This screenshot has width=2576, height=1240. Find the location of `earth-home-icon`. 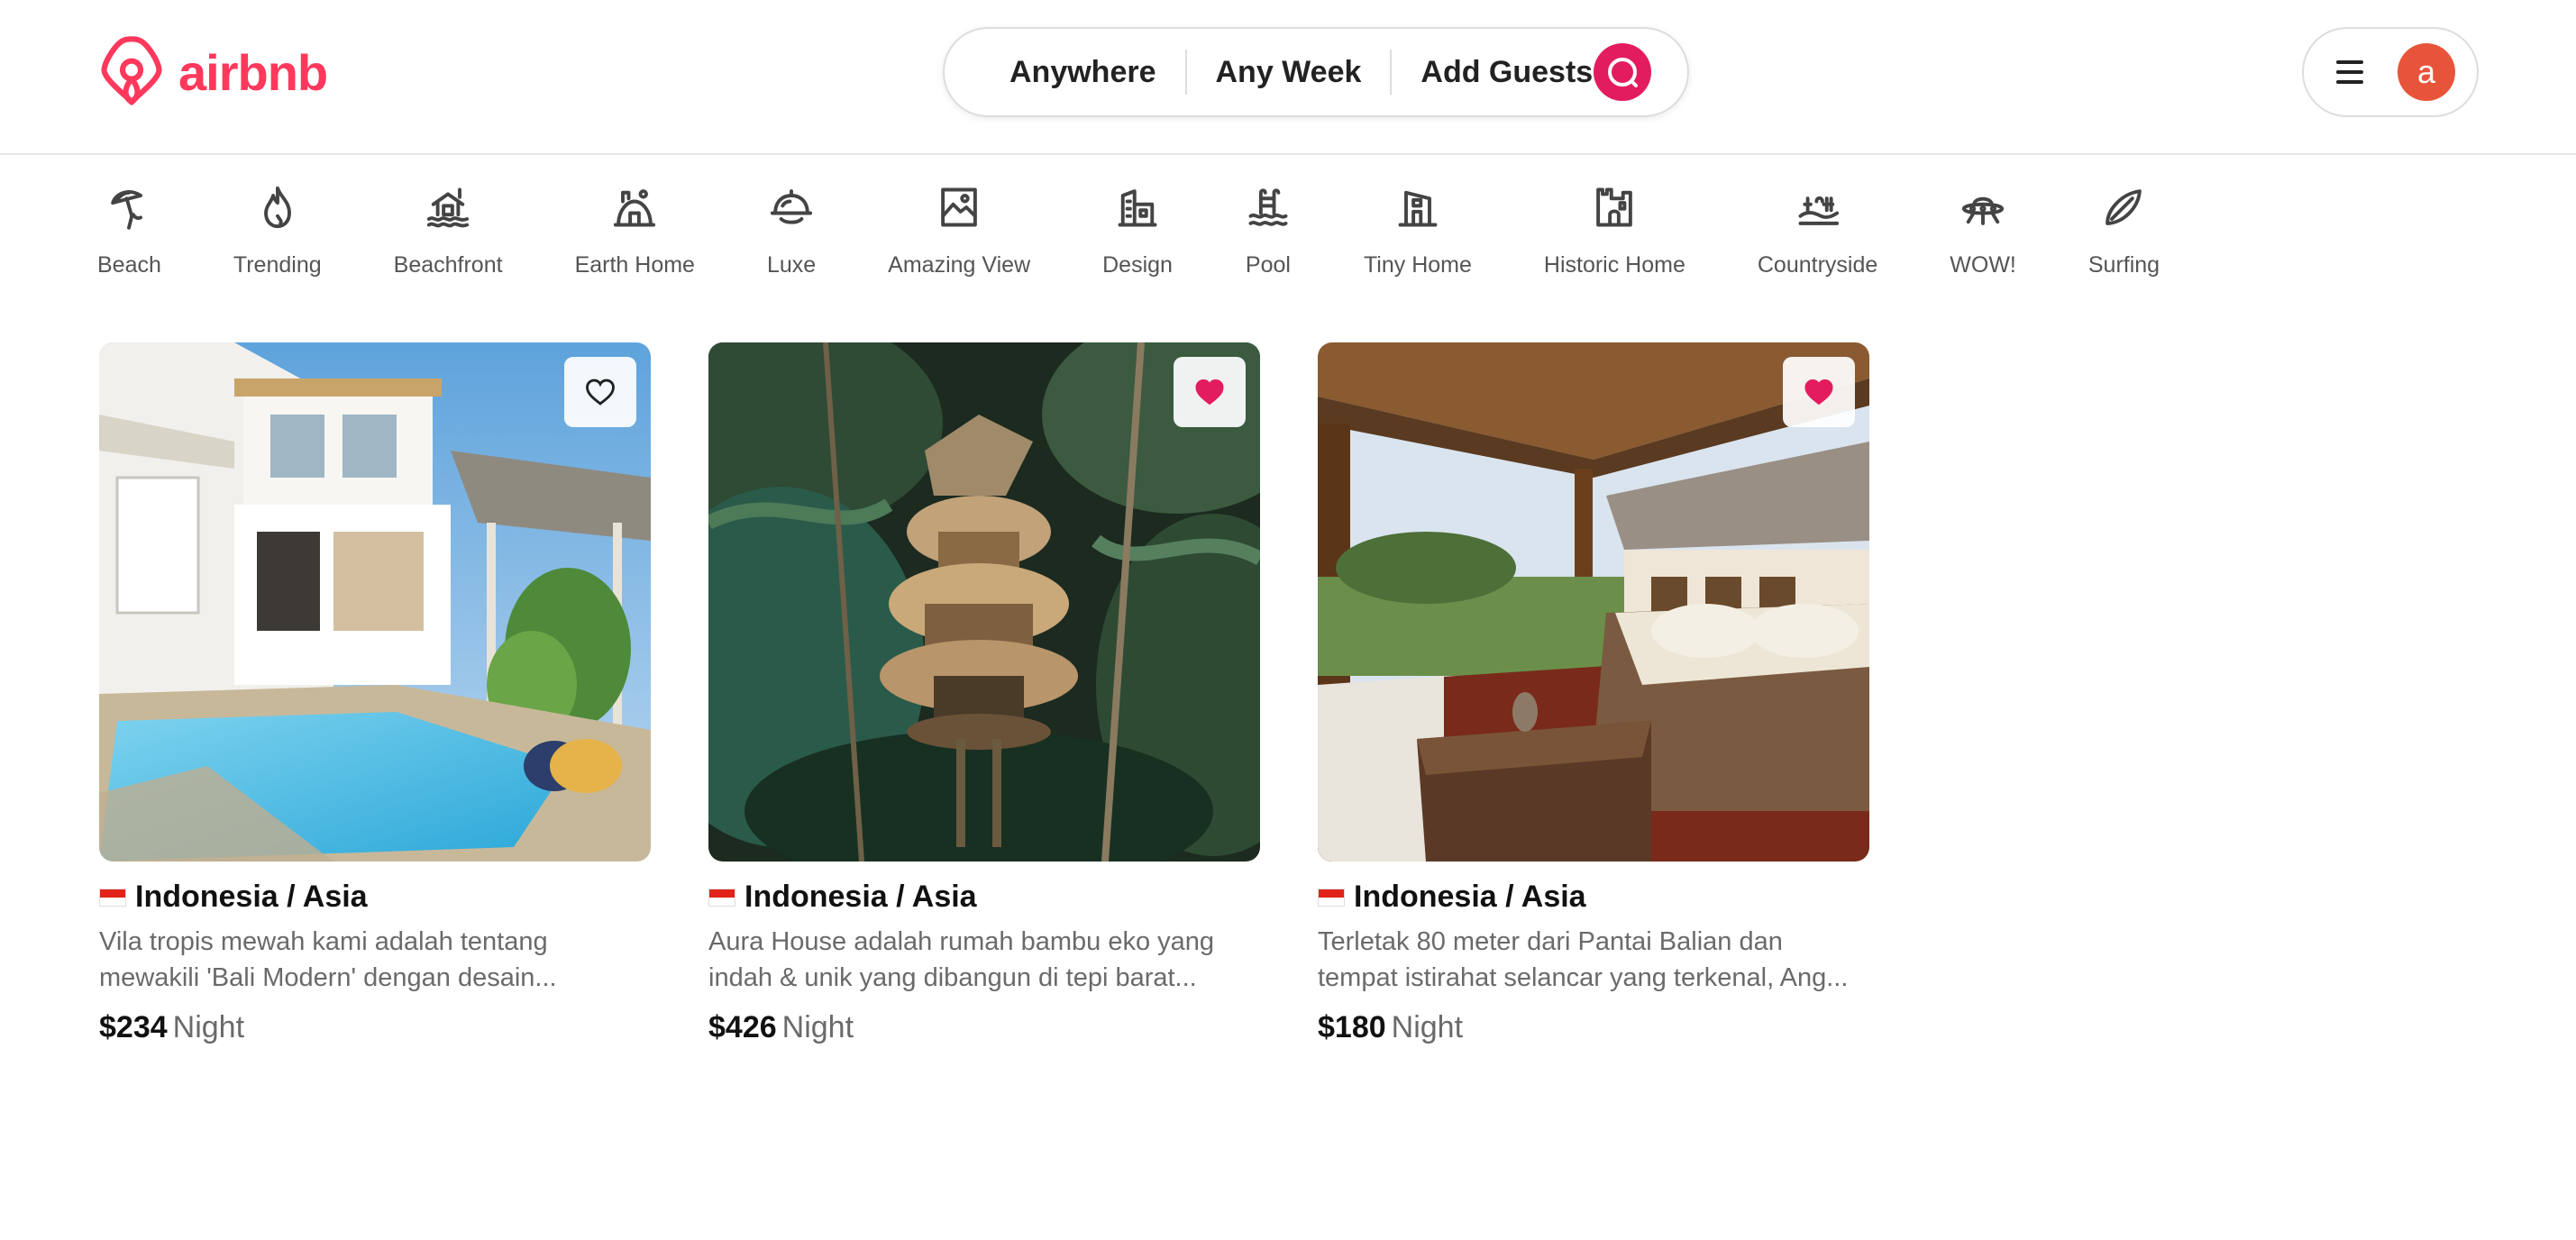

earth-home-icon is located at coordinates (634, 207).